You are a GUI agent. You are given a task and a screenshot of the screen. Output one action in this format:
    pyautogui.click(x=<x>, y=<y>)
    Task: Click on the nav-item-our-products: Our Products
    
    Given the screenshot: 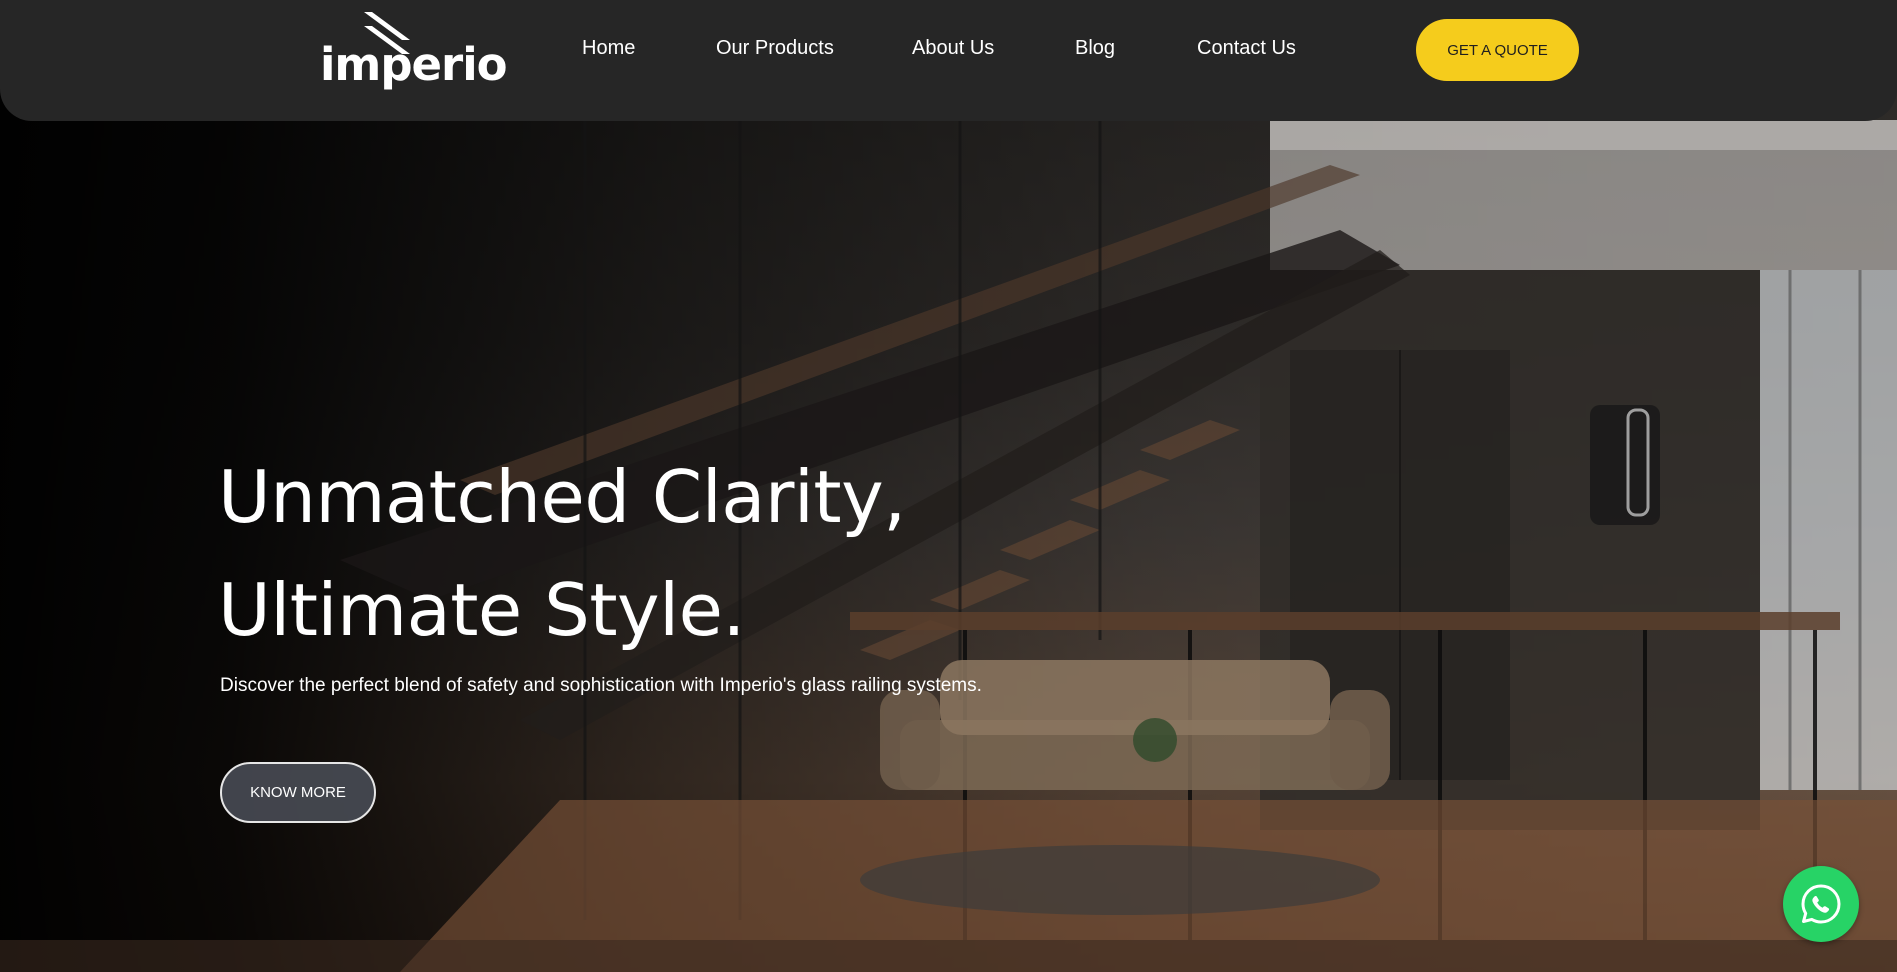 What is the action you would take?
    pyautogui.click(x=775, y=48)
    